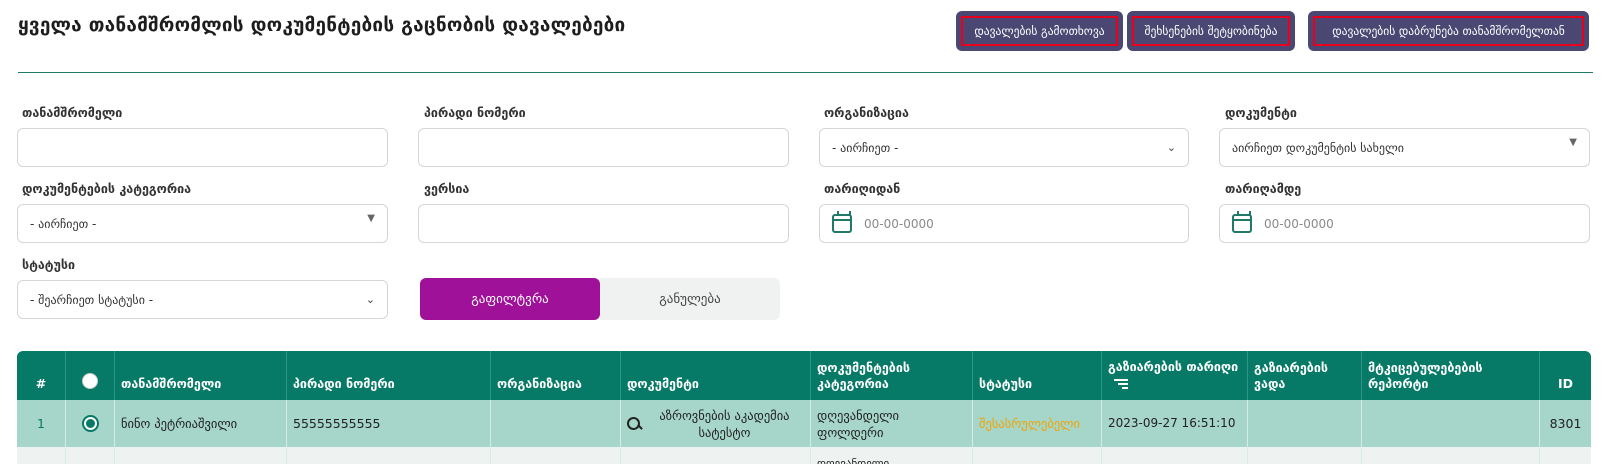 This screenshot has width=1617, height=464. What do you see at coordinates (1451, 423) in the screenshot?
I see `cell-confirmation-report` at bounding box center [1451, 423].